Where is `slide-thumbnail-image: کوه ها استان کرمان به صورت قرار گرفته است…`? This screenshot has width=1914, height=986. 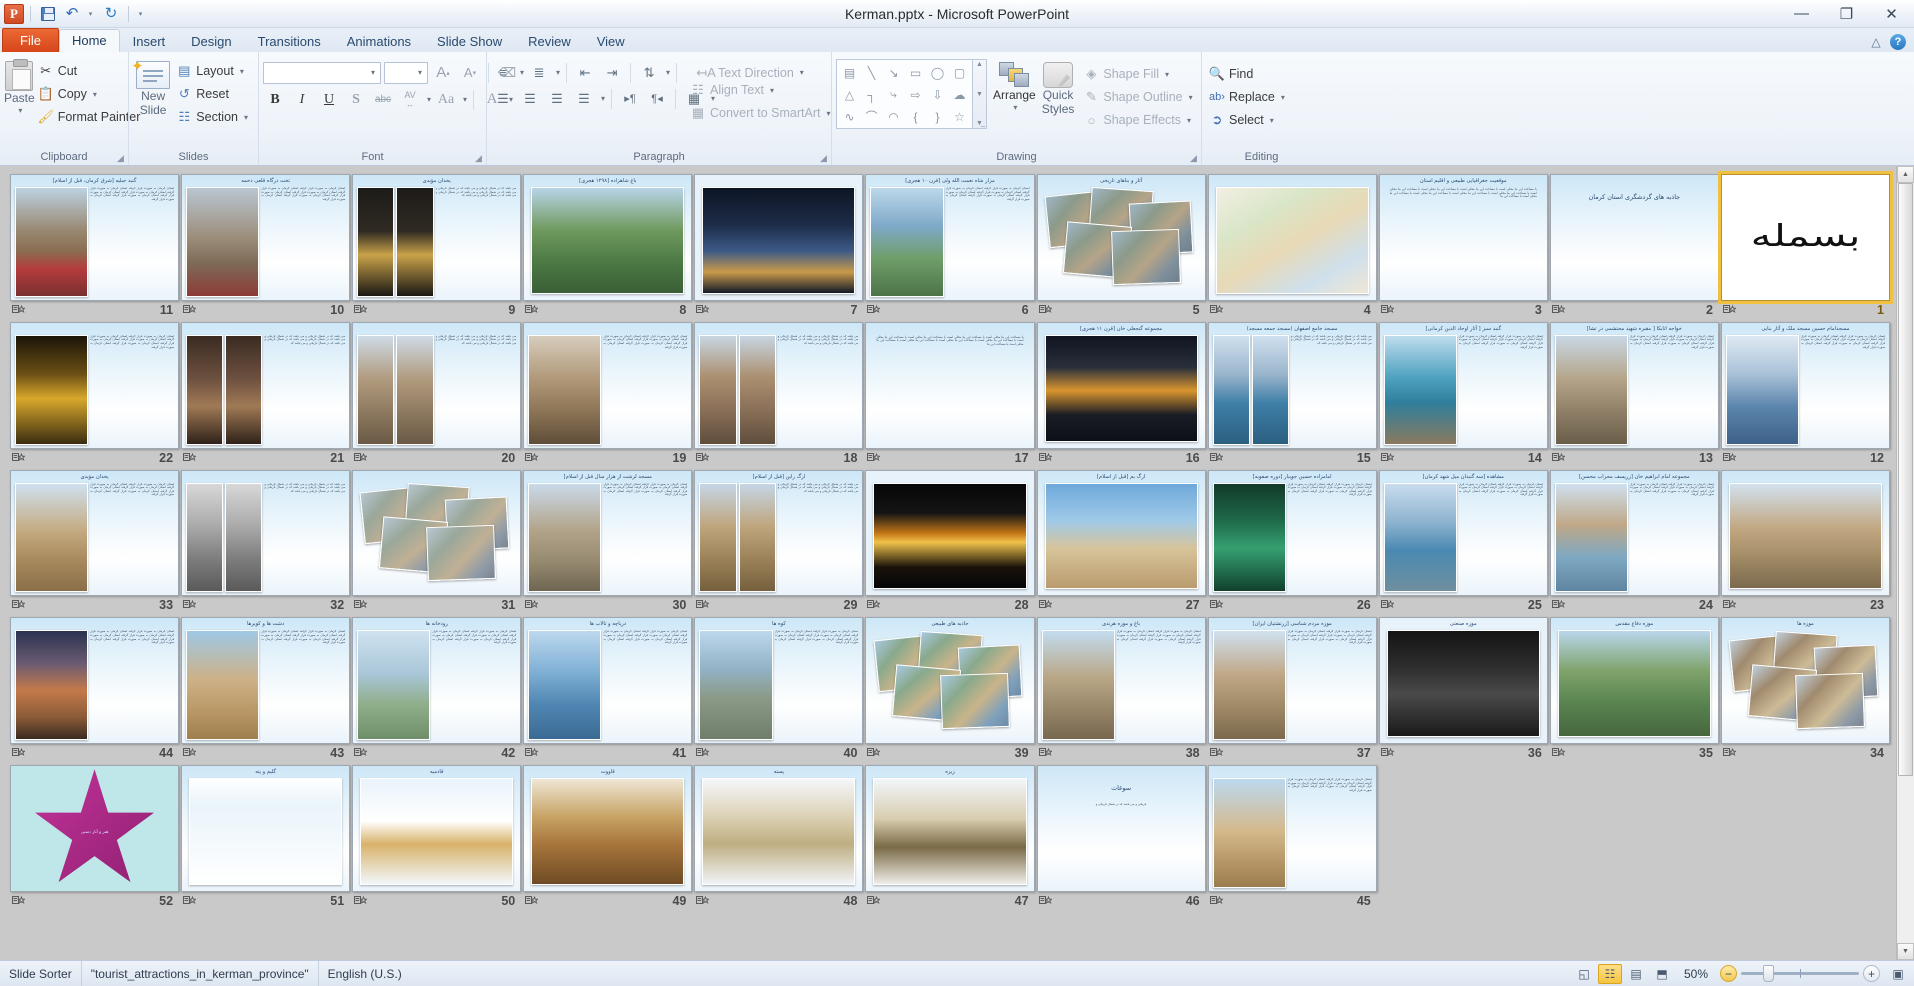 slide-thumbnail-image: کوه ها استان کرمان به صورت قرار گرفته است… is located at coordinates (779, 681).